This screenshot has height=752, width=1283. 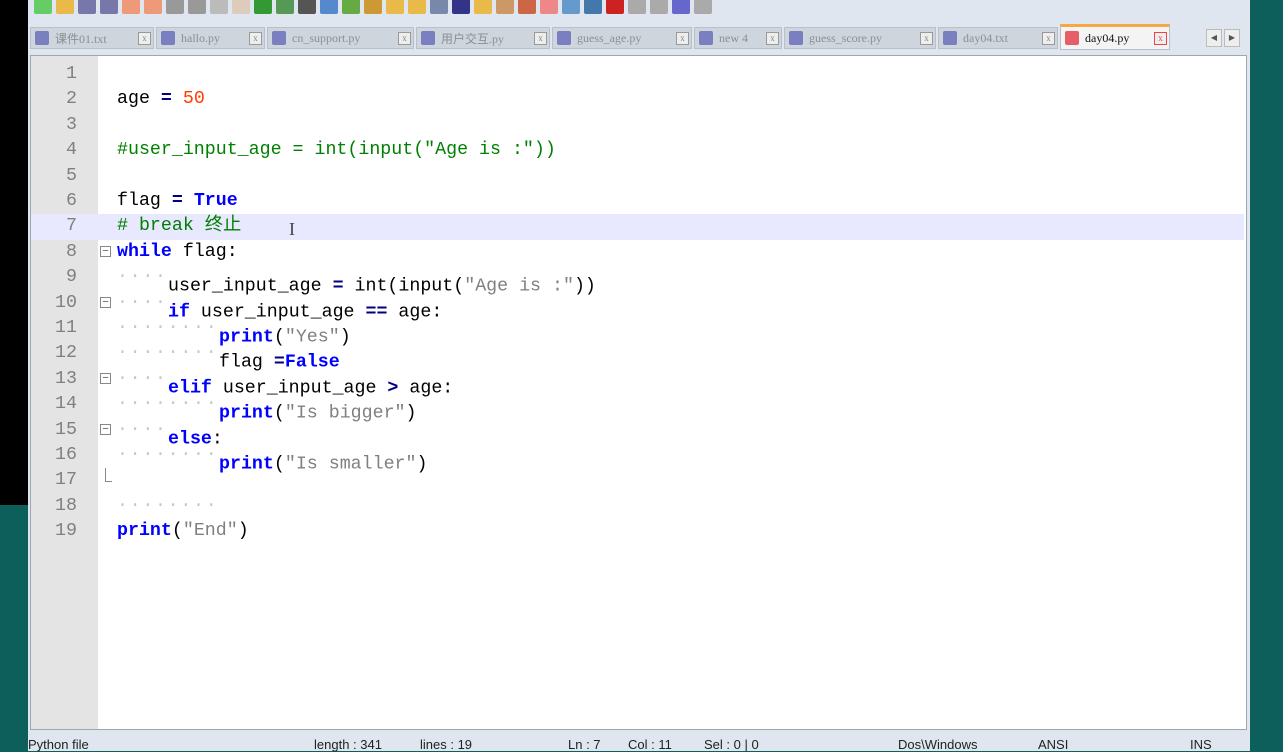 I want to click on function-list-icon, so click(x=549, y=7).